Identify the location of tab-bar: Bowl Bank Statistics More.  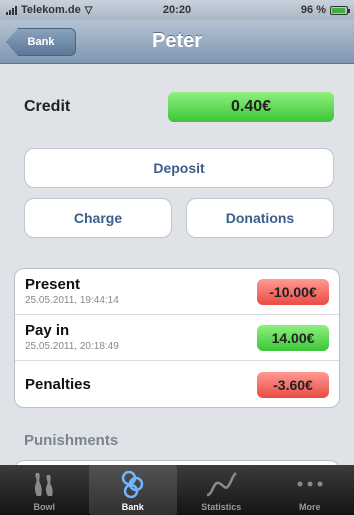
(177, 490).